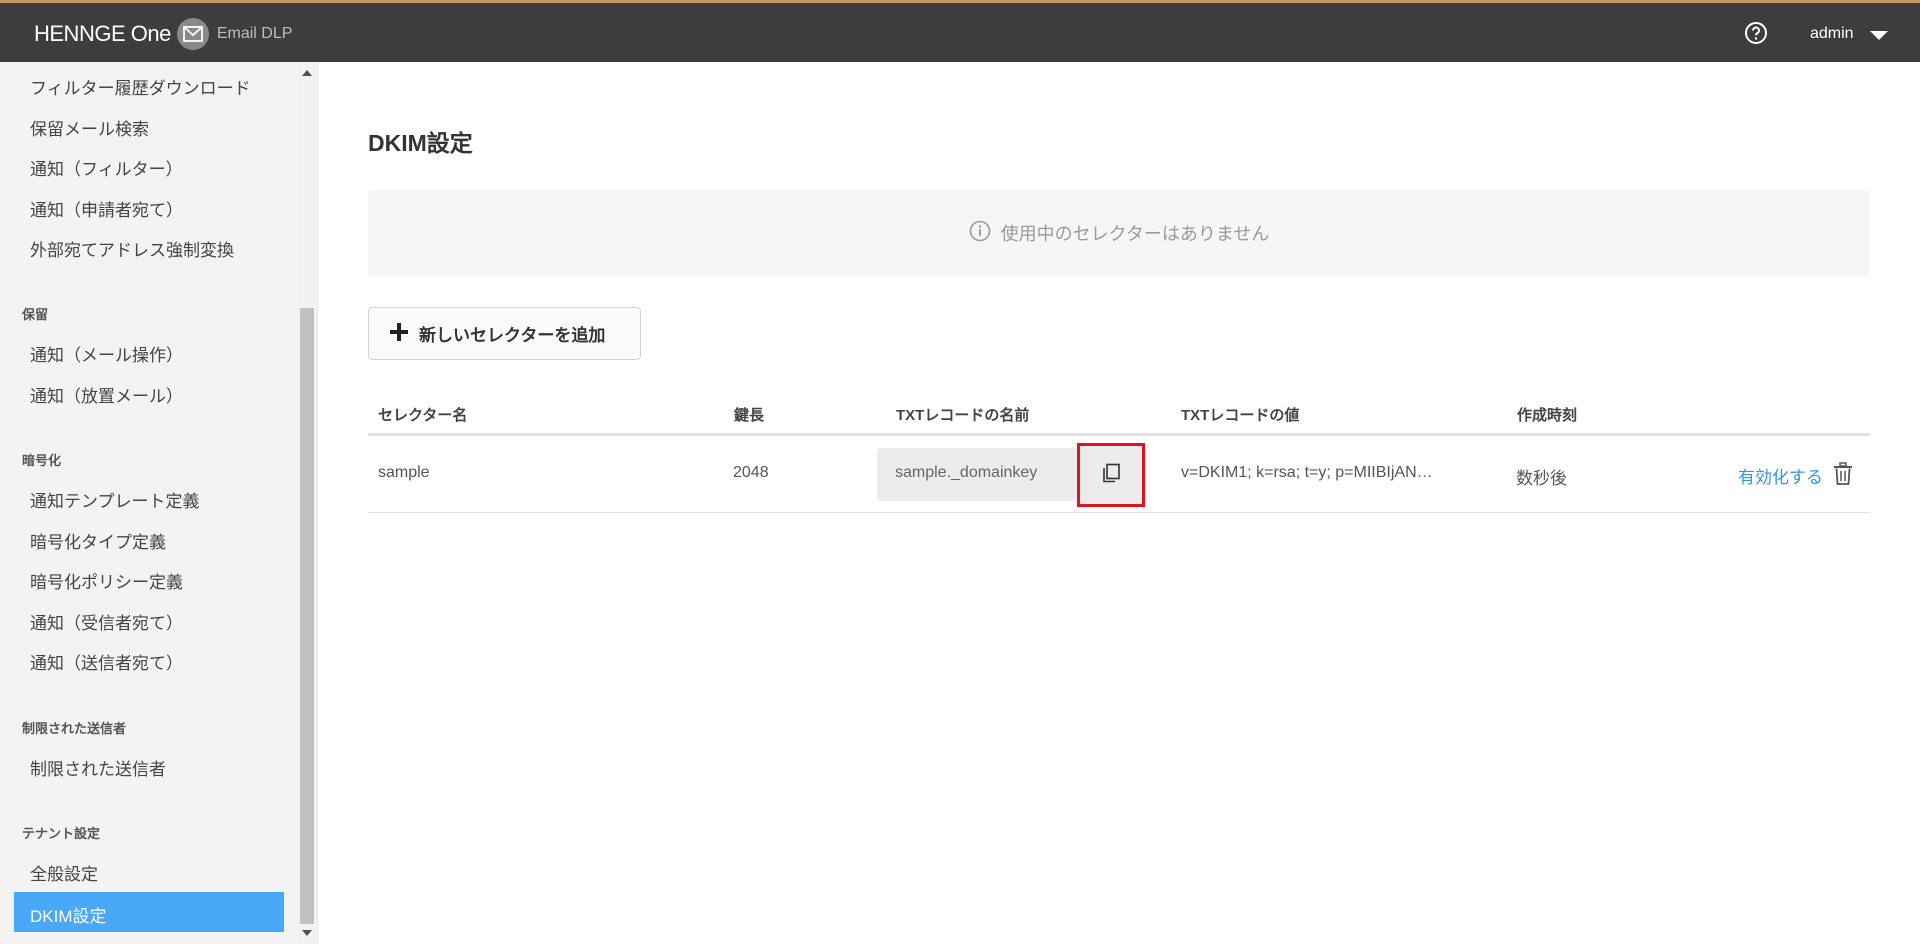 The image size is (1920, 944). Describe the element at coordinates (307, 933) in the screenshot. I see `scroll-down-arrow-icon` at that location.